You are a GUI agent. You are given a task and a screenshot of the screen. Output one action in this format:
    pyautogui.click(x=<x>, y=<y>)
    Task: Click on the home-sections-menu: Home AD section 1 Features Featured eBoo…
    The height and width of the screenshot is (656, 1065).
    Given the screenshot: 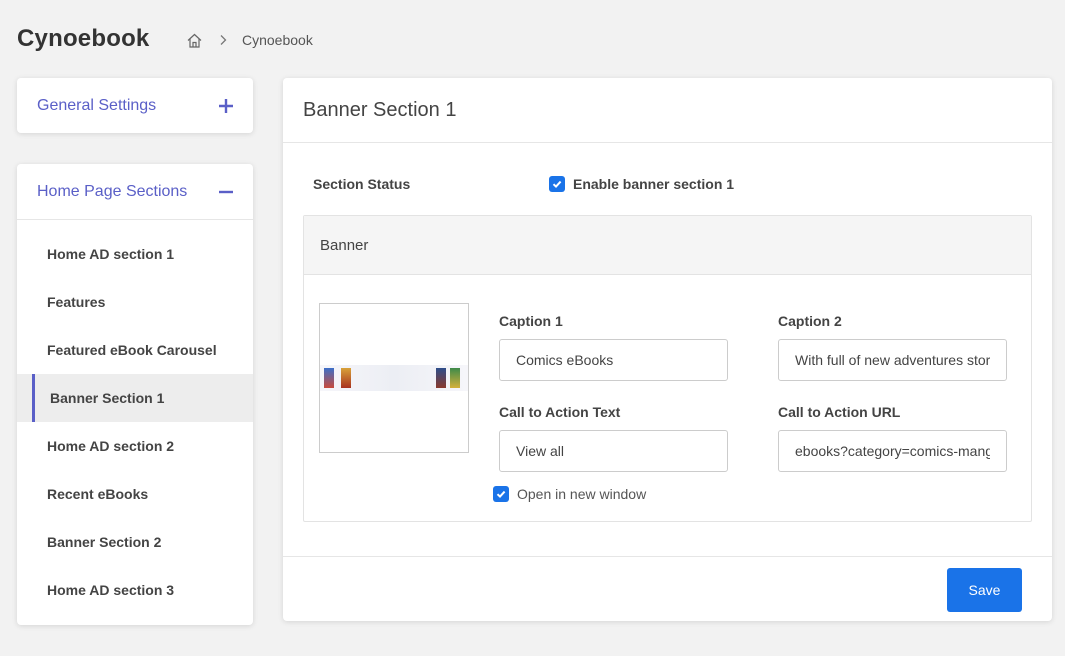 What is the action you would take?
    pyautogui.click(x=135, y=417)
    